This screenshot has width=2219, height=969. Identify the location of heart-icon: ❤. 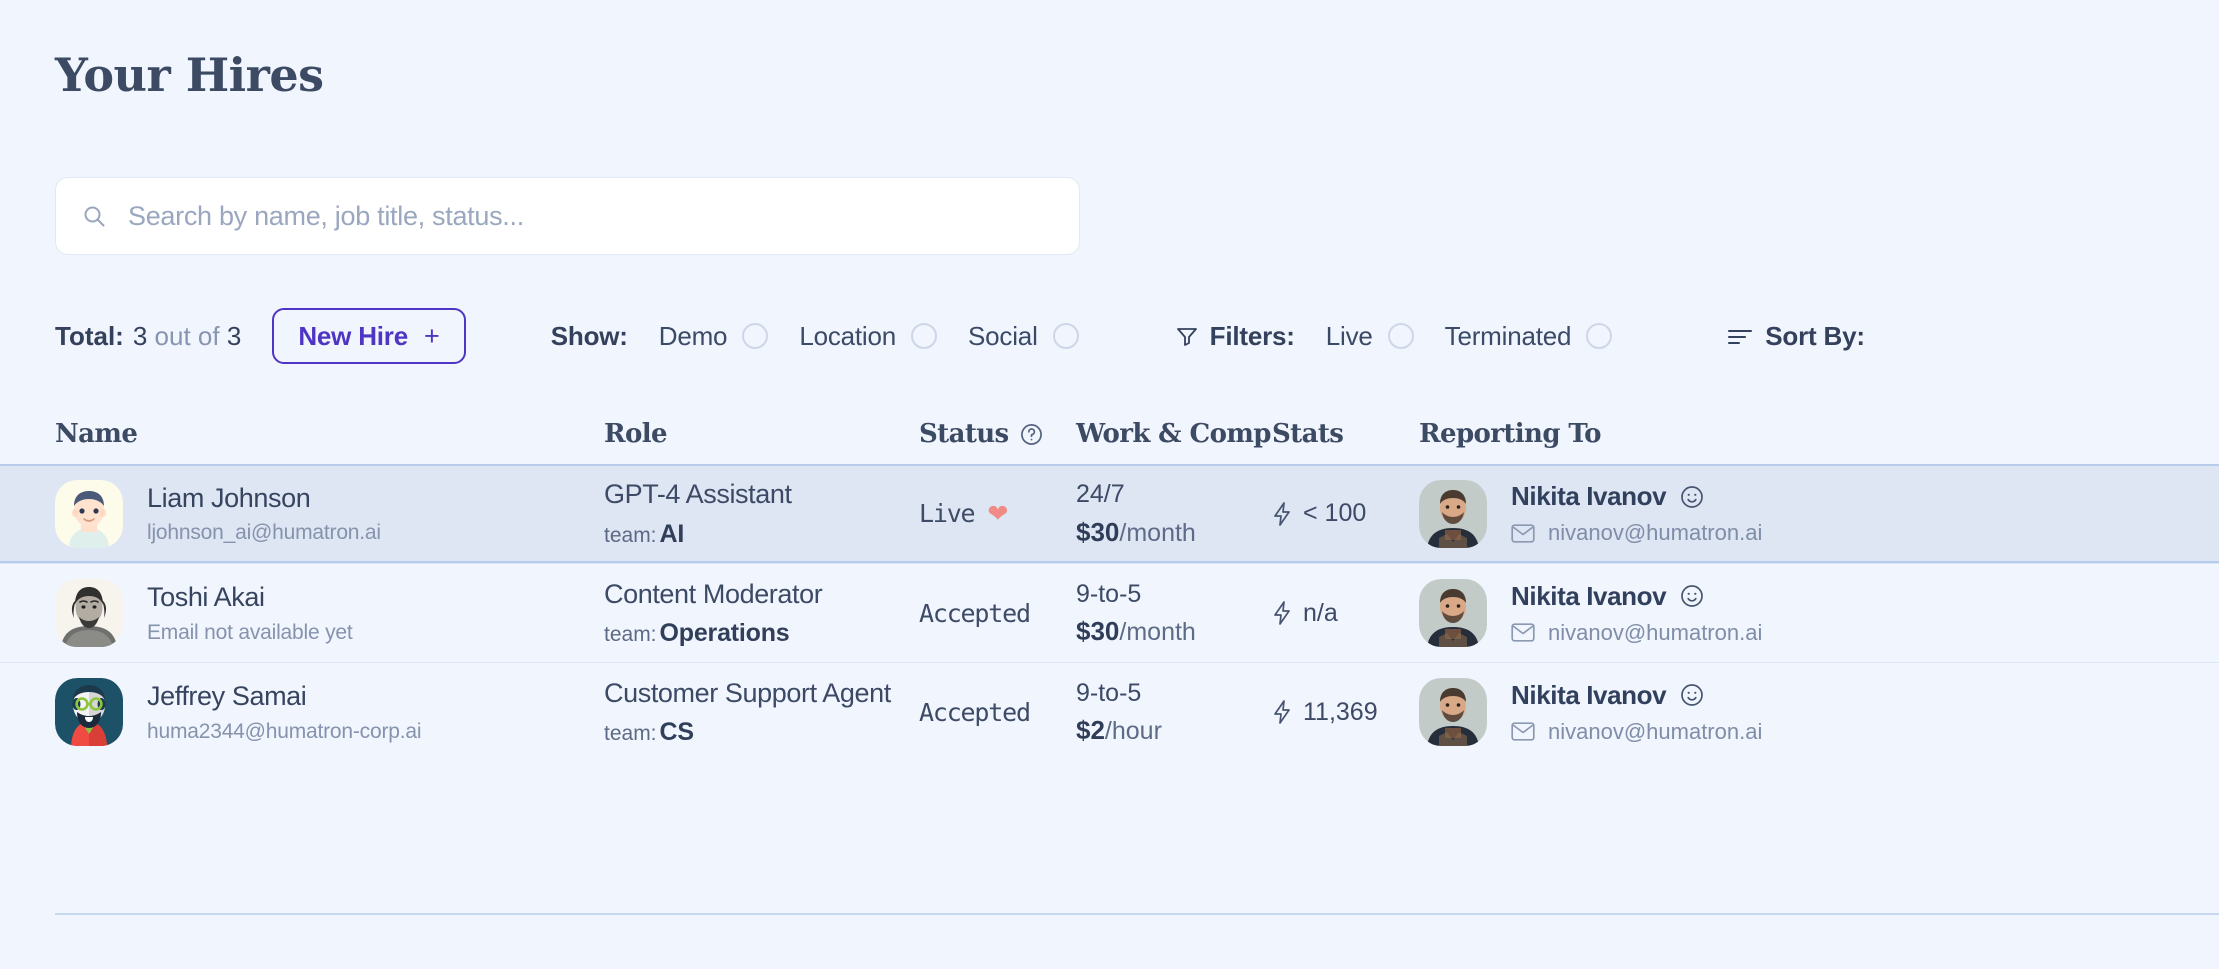
(998, 513).